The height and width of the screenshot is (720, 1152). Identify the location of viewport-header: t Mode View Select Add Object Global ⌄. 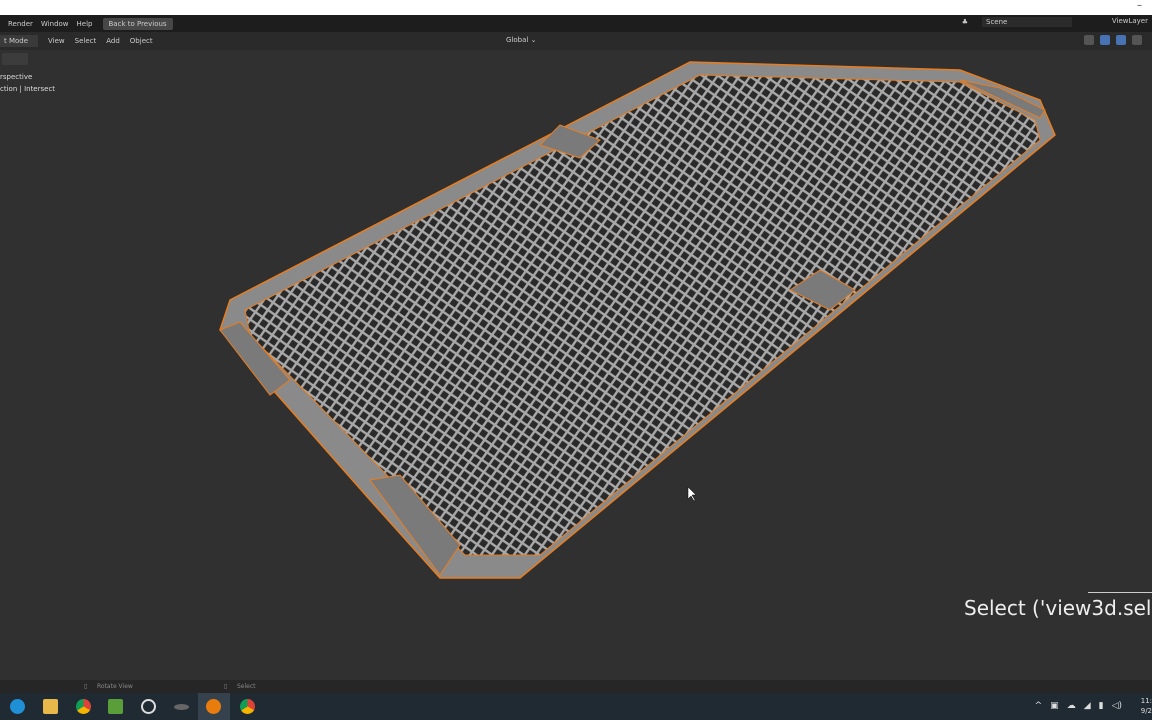
(576, 41).